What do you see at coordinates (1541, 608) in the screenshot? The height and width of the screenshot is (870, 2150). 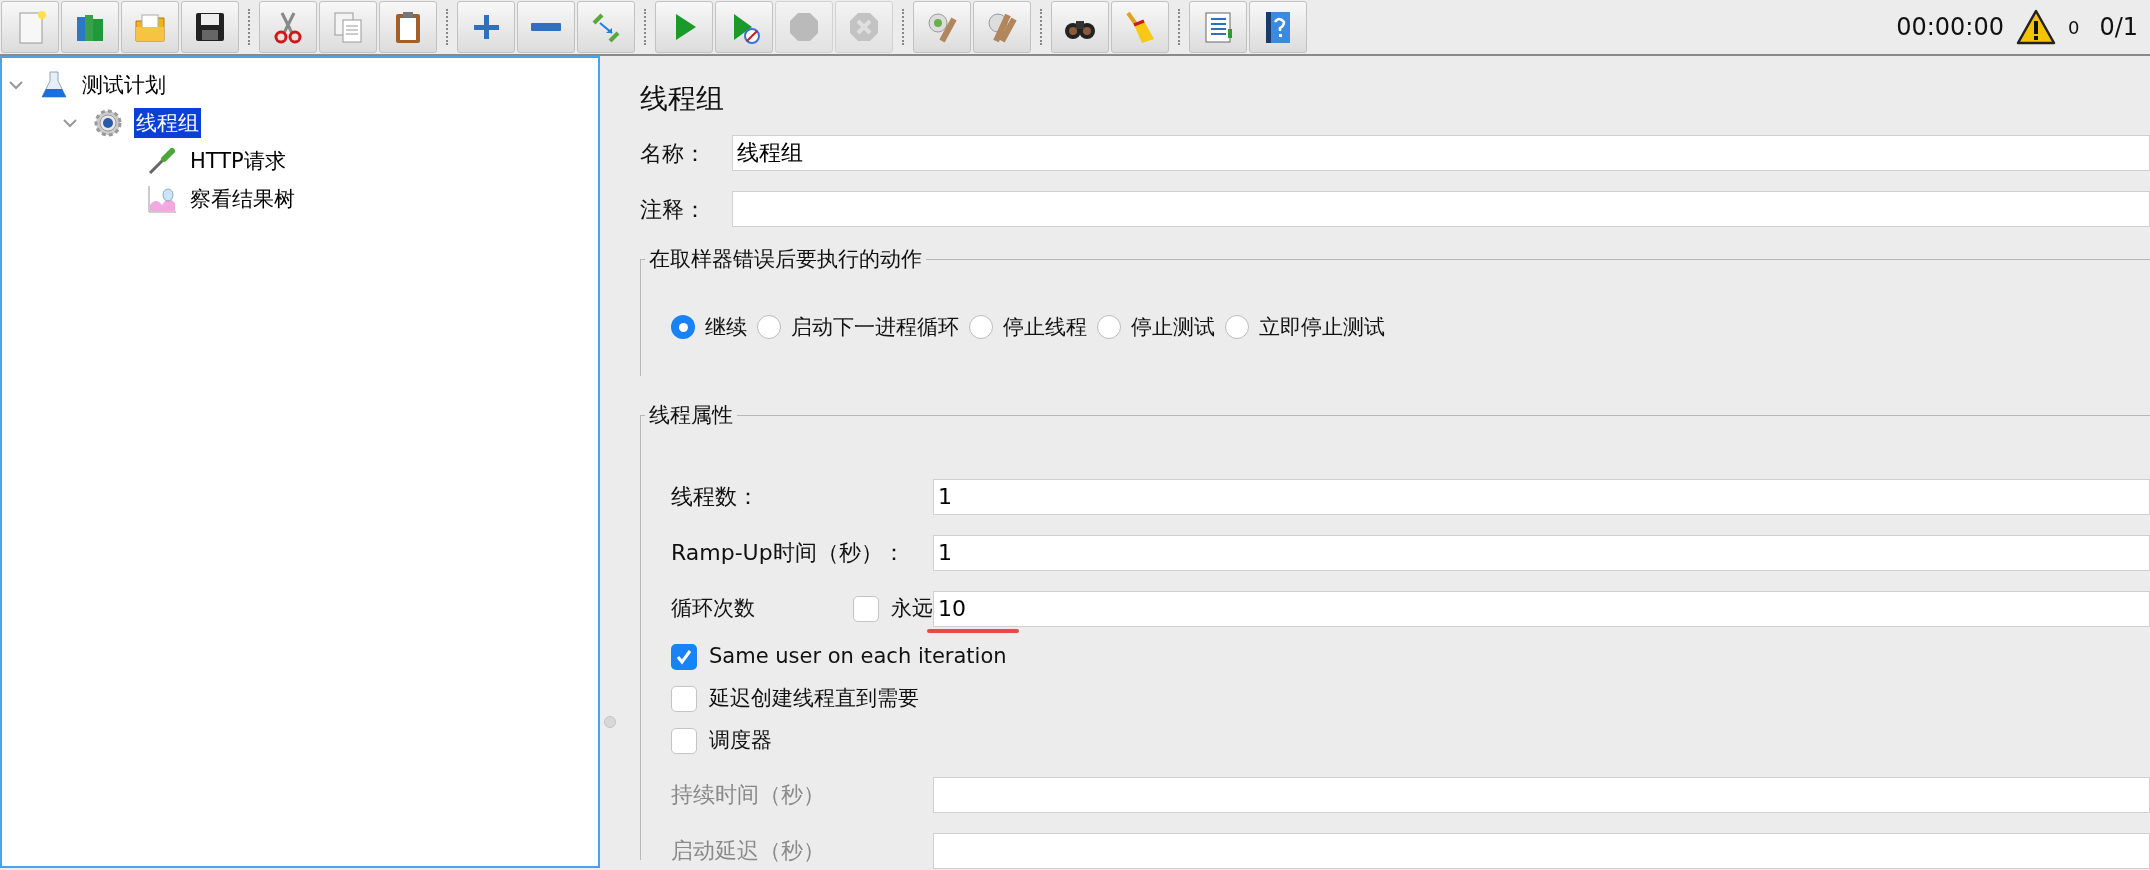 I see `loop-count-field: 10` at bounding box center [1541, 608].